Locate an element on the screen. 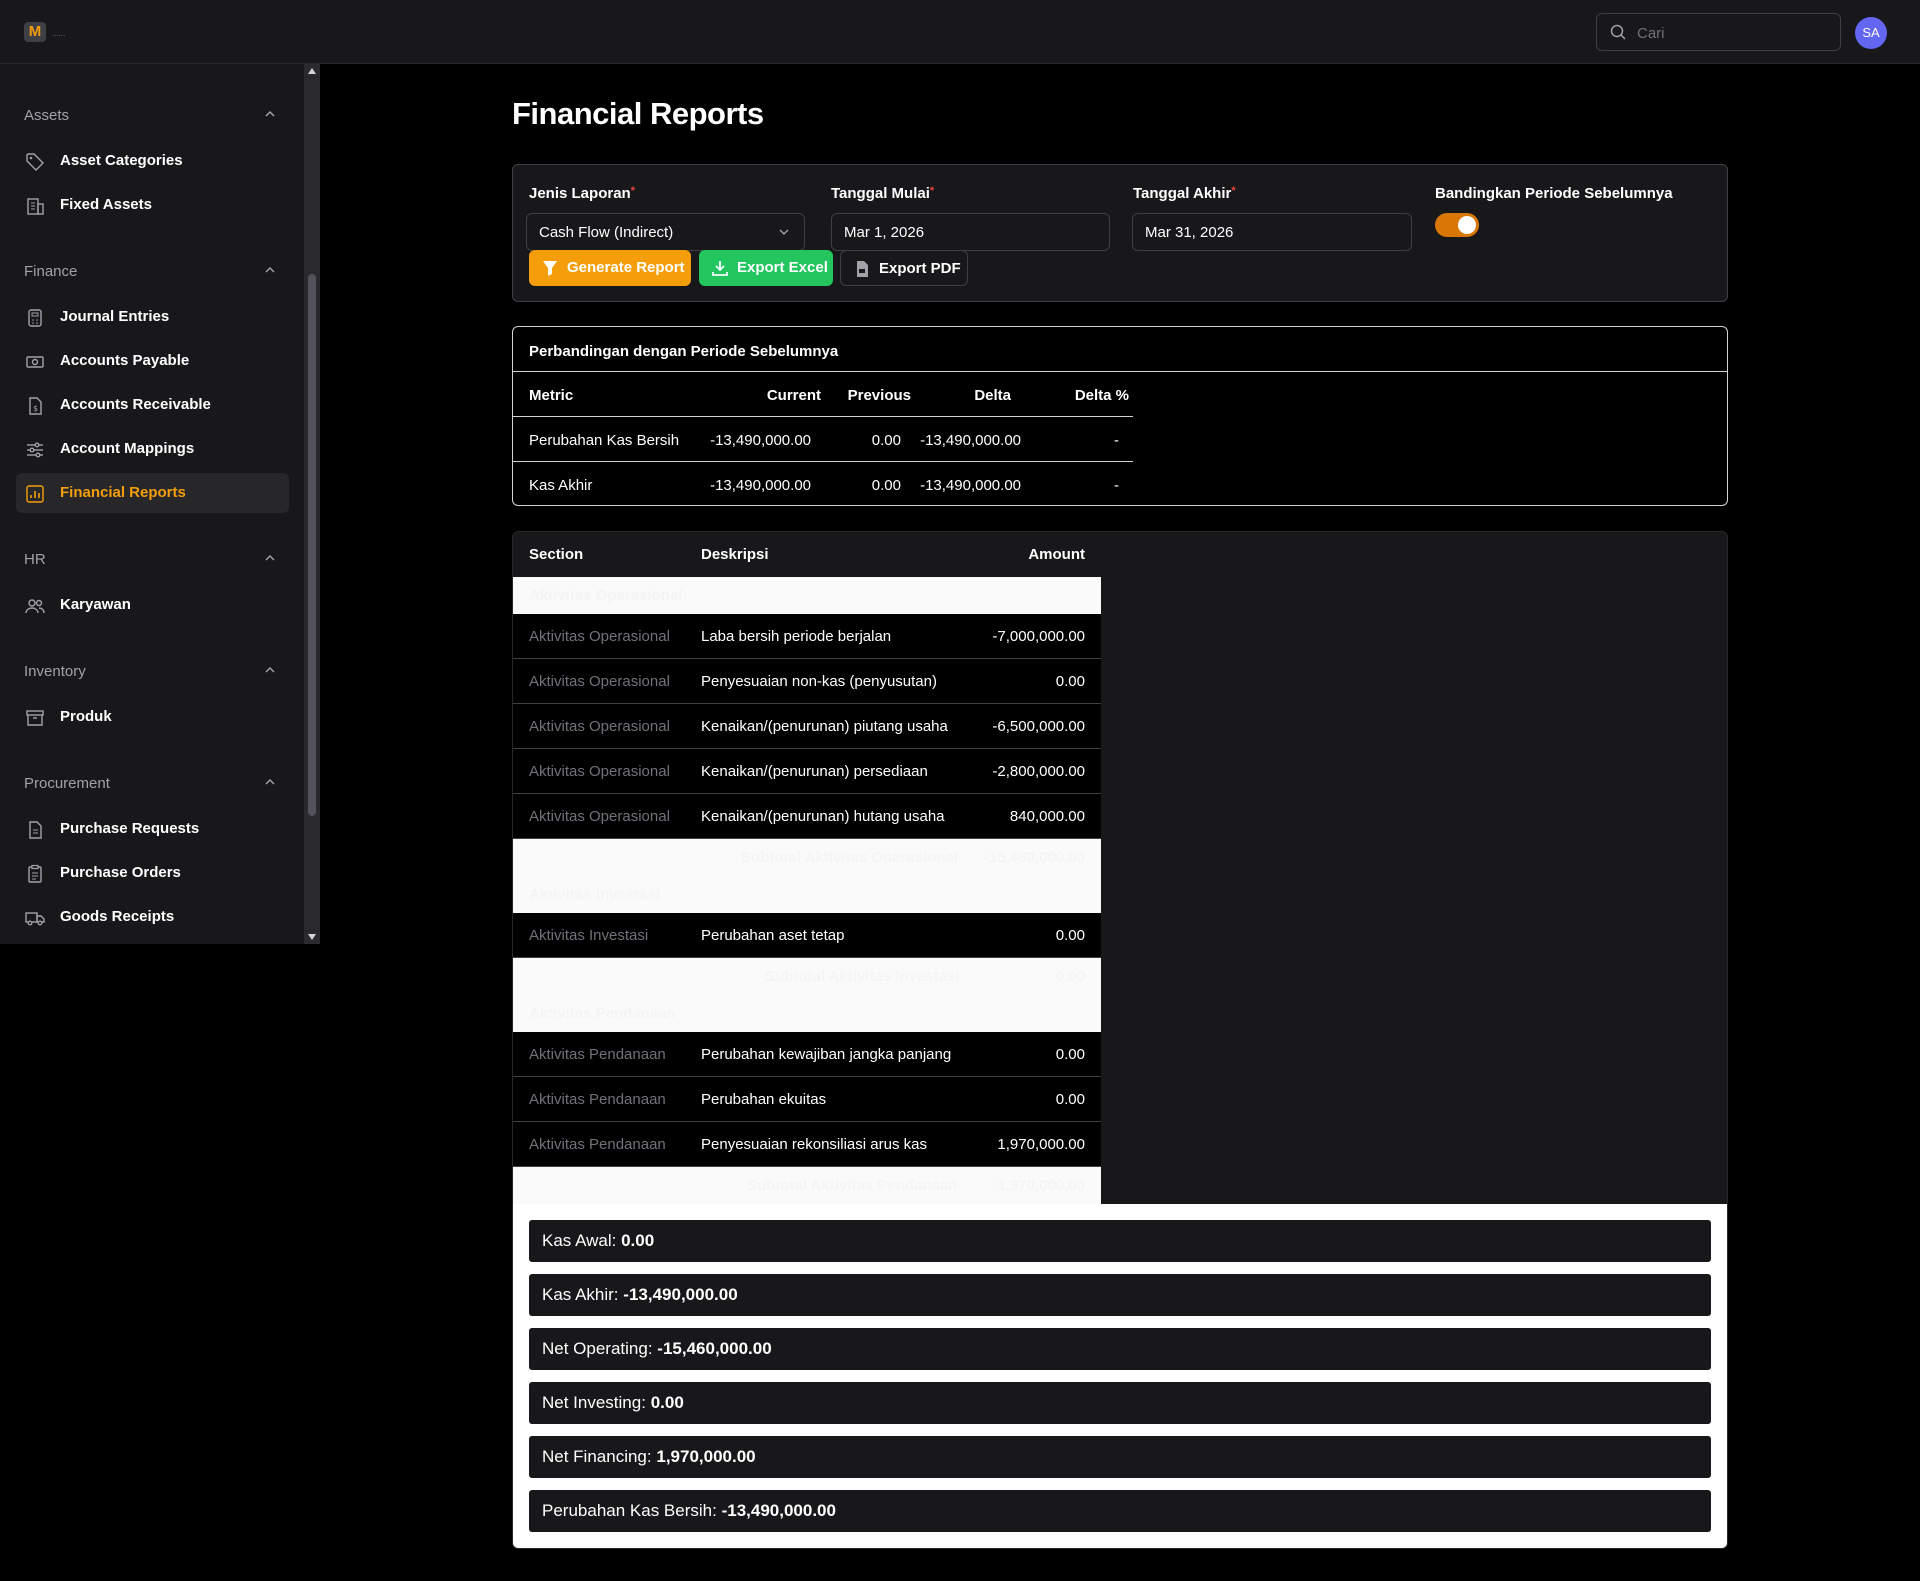 The image size is (1920, 1581). summary-label: Perubahan Kas Bersih: is located at coordinates (629, 1510).